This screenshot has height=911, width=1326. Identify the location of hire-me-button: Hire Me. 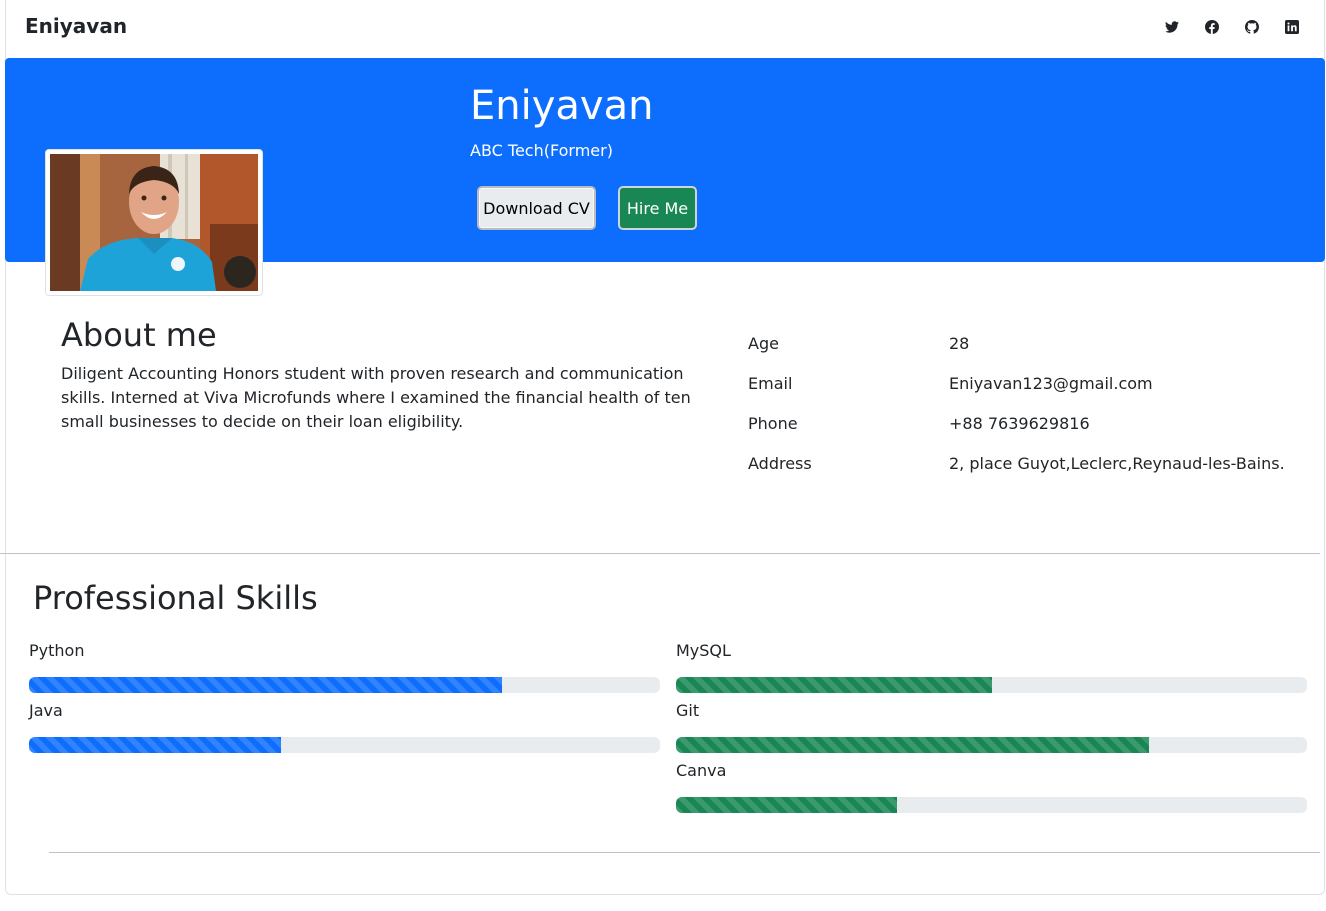
(657, 208).